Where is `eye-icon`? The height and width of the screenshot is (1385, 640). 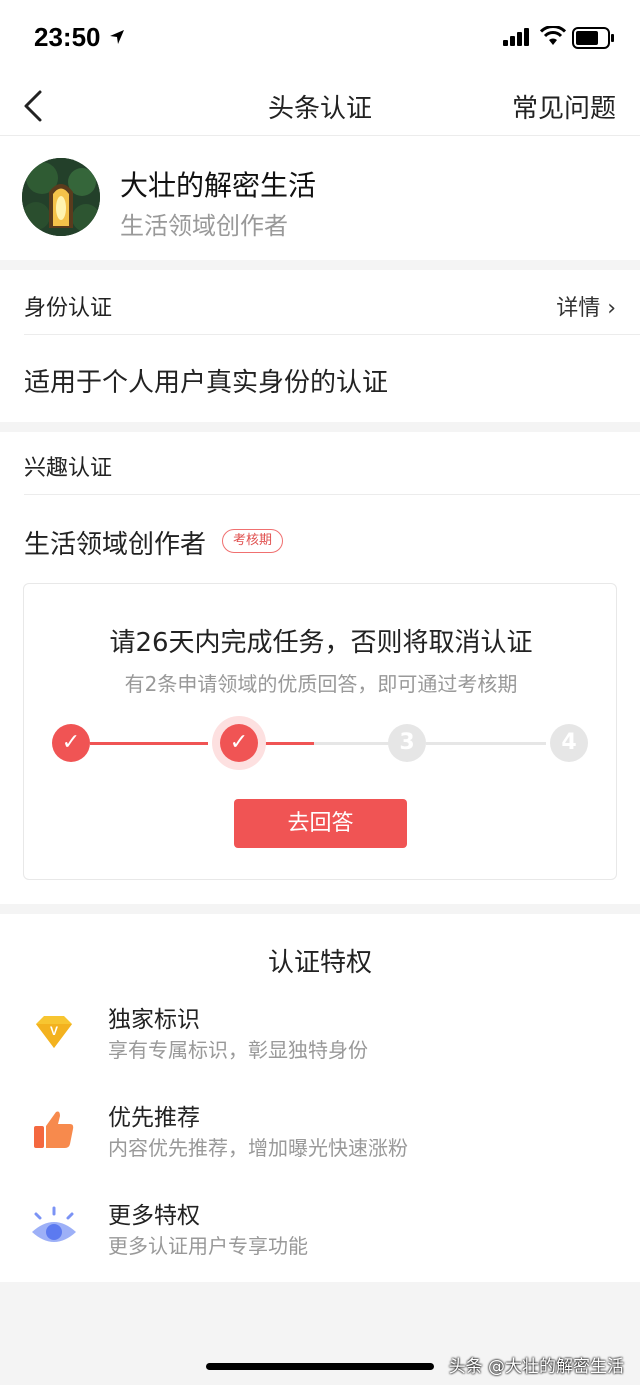
eye-icon is located at coordinates (54, 1224).